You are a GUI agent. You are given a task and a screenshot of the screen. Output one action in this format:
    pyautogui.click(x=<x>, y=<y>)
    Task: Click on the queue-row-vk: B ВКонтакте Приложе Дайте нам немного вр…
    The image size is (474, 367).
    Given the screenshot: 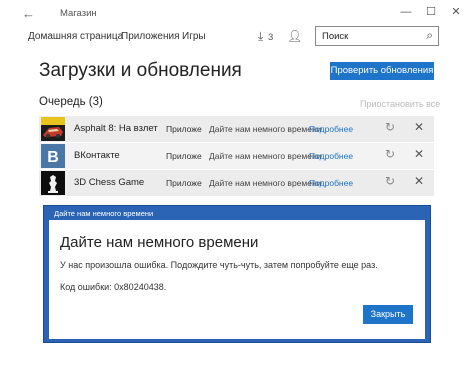 What is the action you would take?
    pyautogui.click(x=236, y=156)
    